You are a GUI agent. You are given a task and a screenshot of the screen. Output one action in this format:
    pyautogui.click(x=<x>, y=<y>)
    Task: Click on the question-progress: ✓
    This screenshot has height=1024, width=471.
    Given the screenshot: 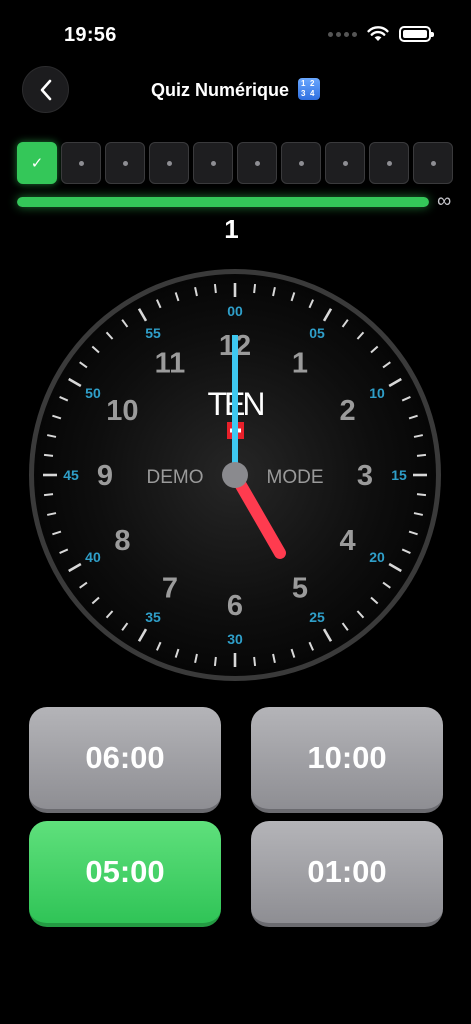 What is the action you would take?
    pyautogui.click(x=235, y=163)
    